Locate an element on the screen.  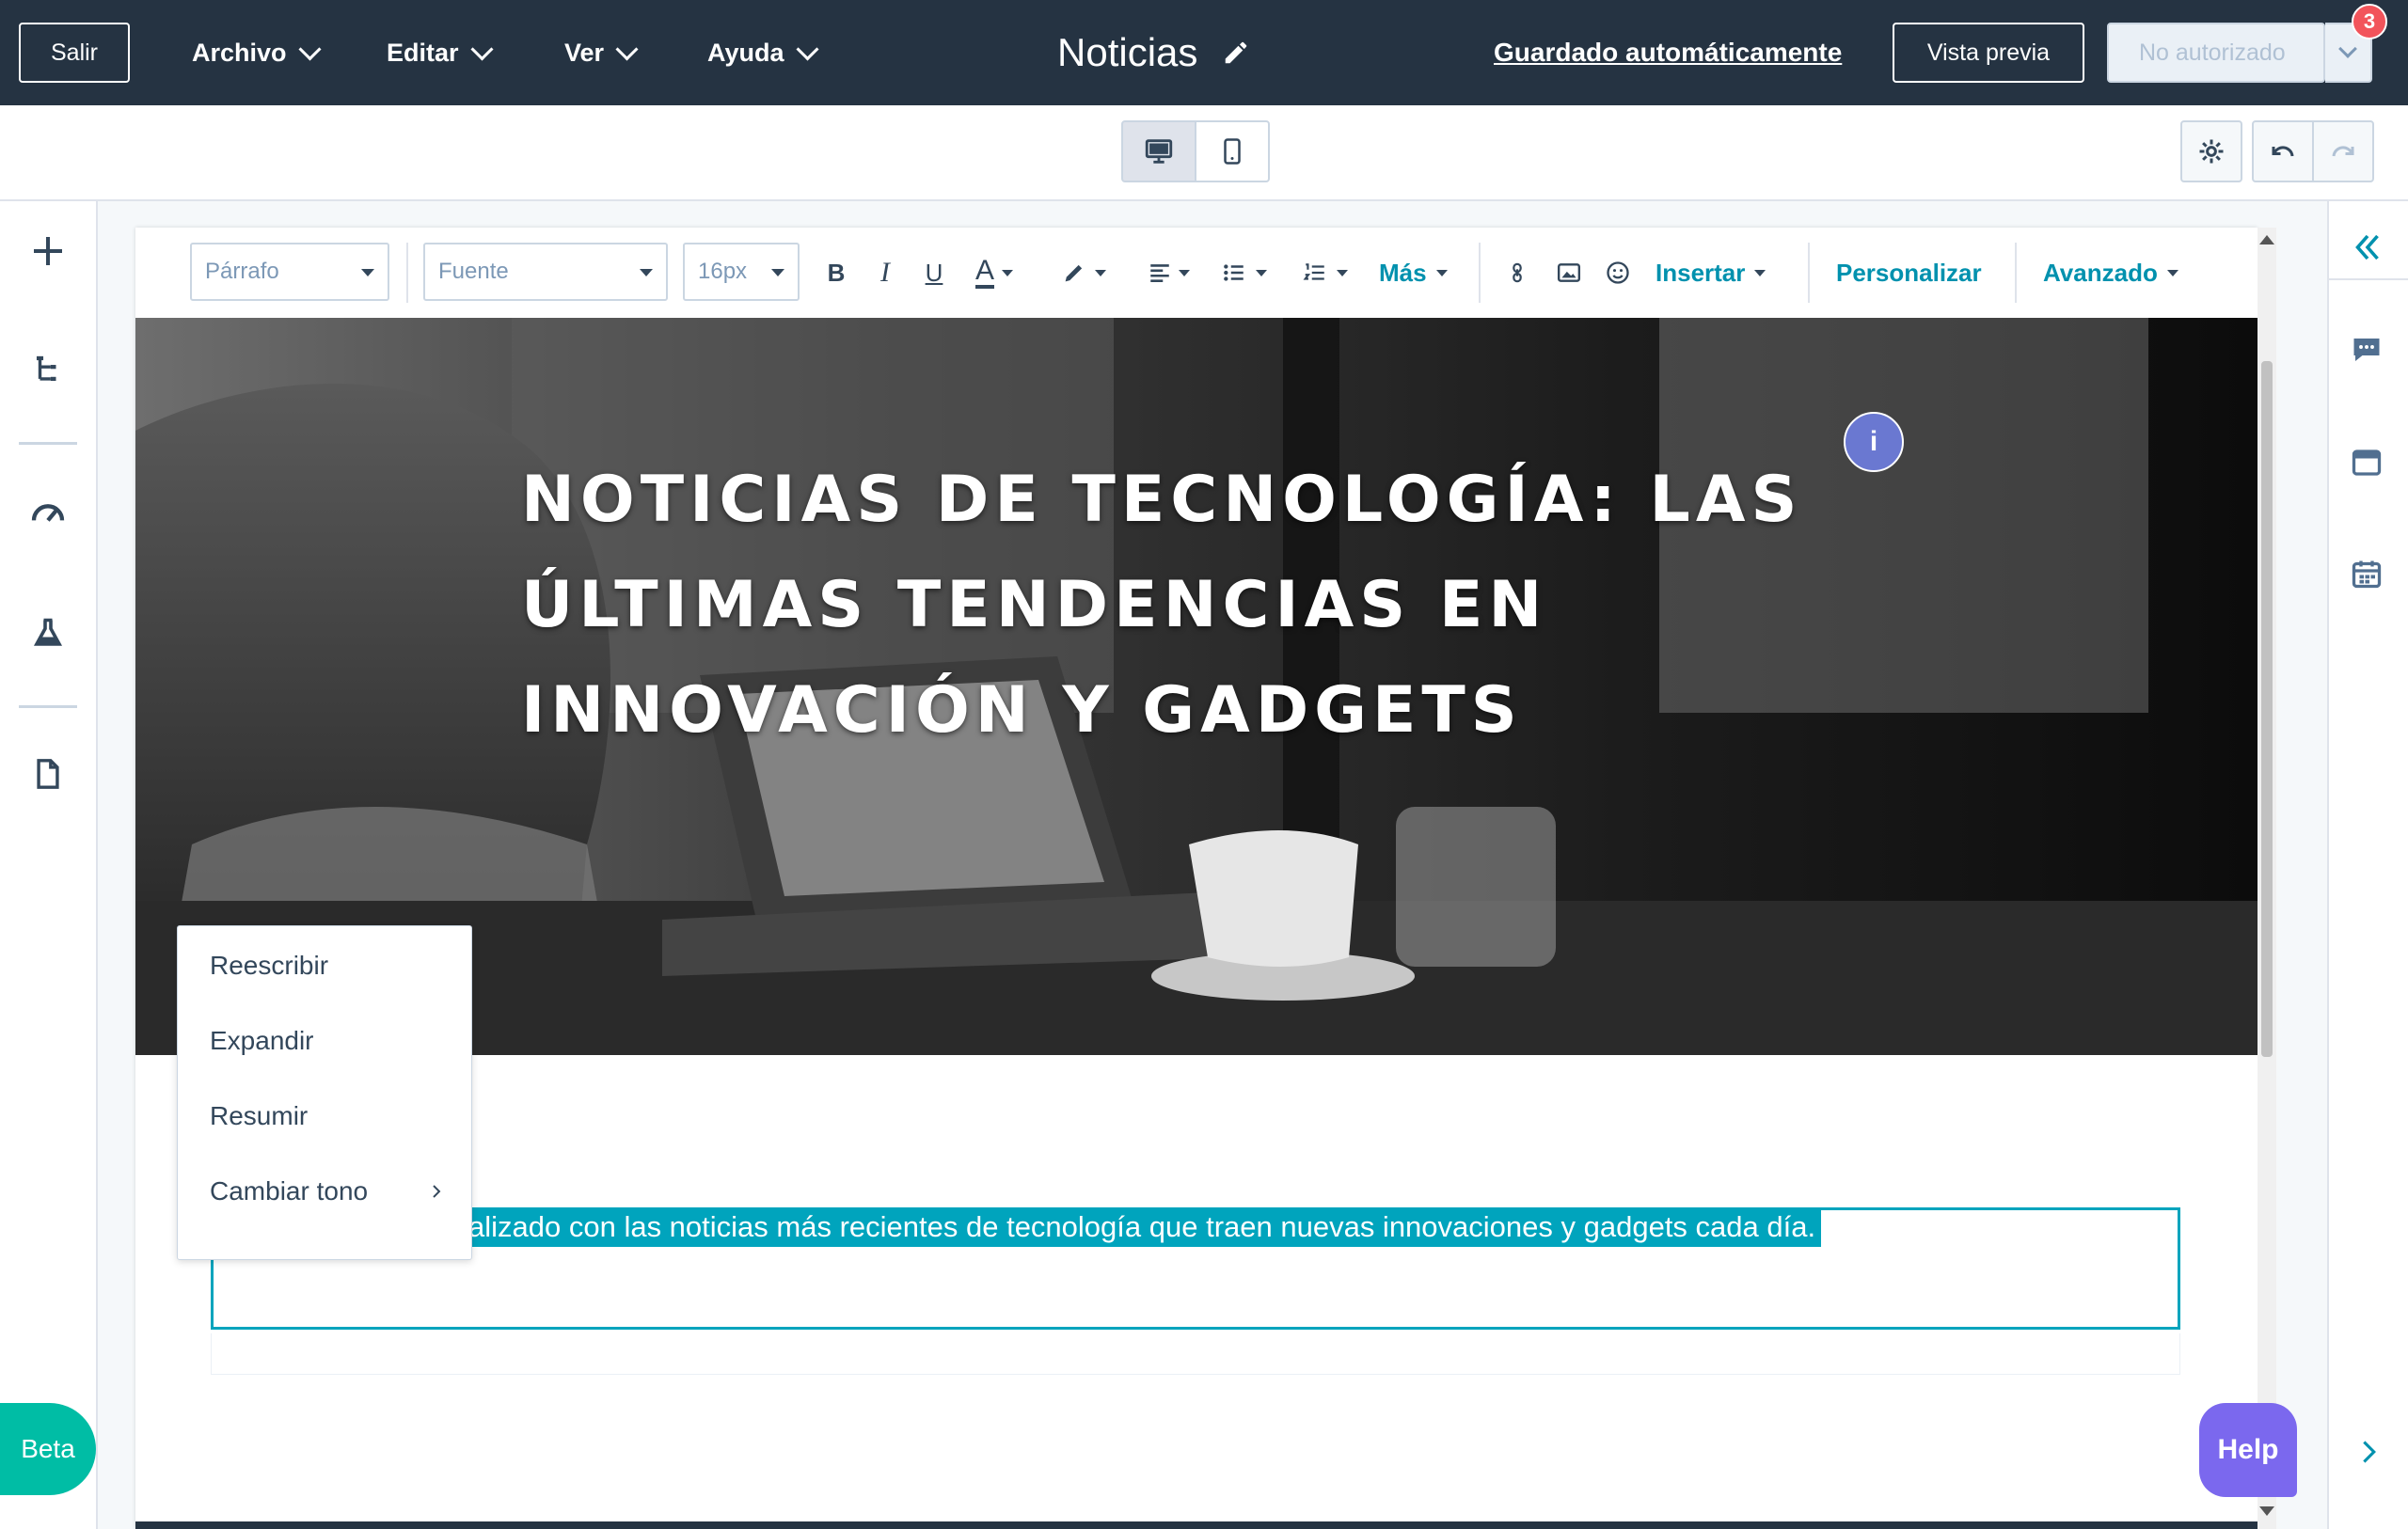
link-button is located at coordinates (1517, 272).